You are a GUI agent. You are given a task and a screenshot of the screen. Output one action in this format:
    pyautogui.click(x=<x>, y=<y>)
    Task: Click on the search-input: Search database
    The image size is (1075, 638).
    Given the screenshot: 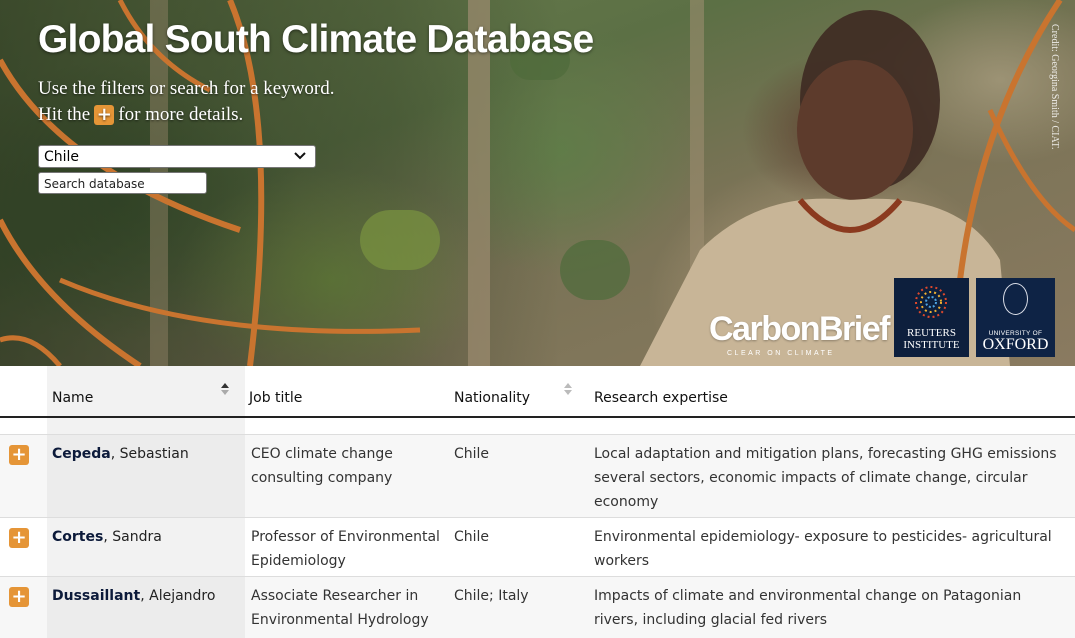 What is the action you would take?
    pyautogui.click(x=122, y=183)
    